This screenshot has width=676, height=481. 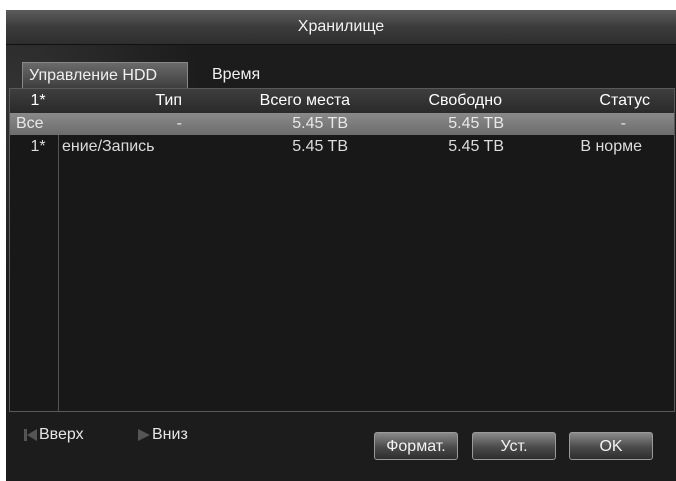 I want to click on format-button: Формат., so click(x=416, y=446).